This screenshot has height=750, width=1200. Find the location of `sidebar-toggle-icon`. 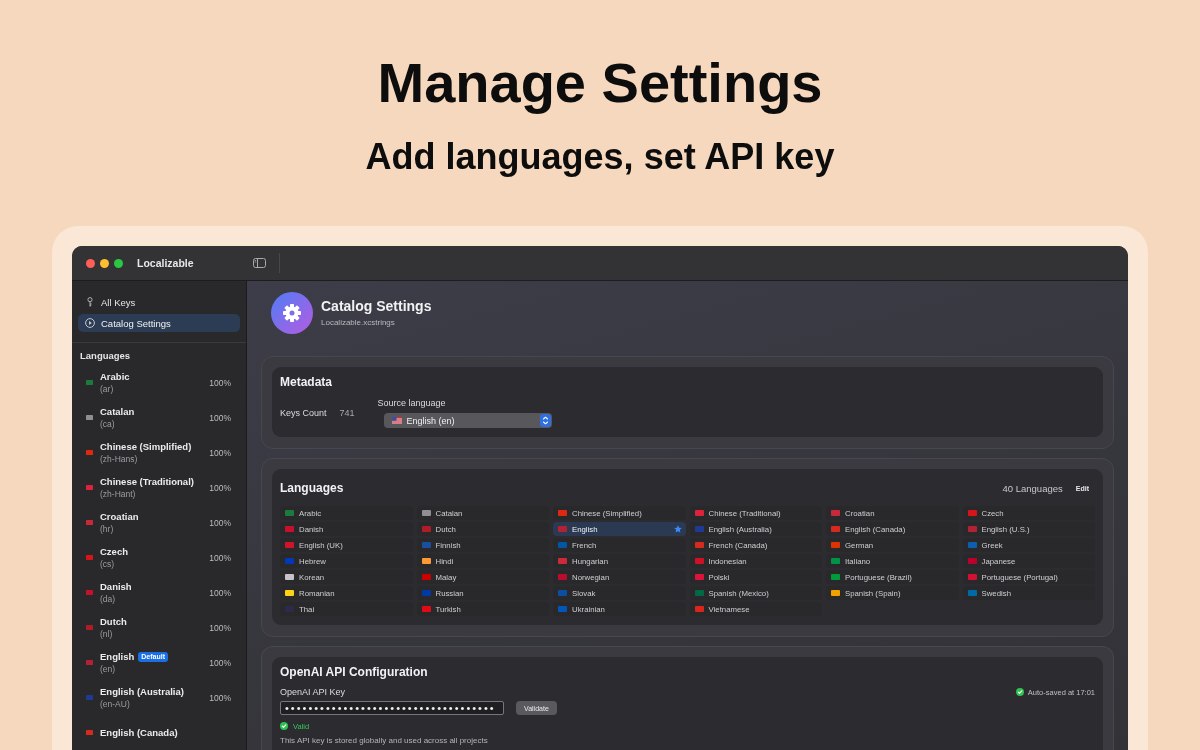

sidebar-toggle-icon is located at coordinates (259, 263).